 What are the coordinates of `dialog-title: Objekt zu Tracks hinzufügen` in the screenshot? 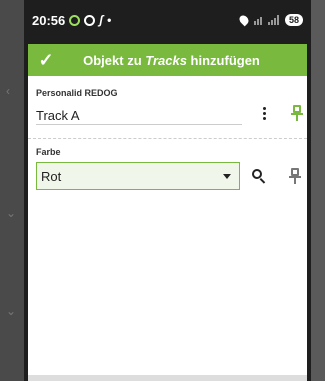 It's located at (185, 60).